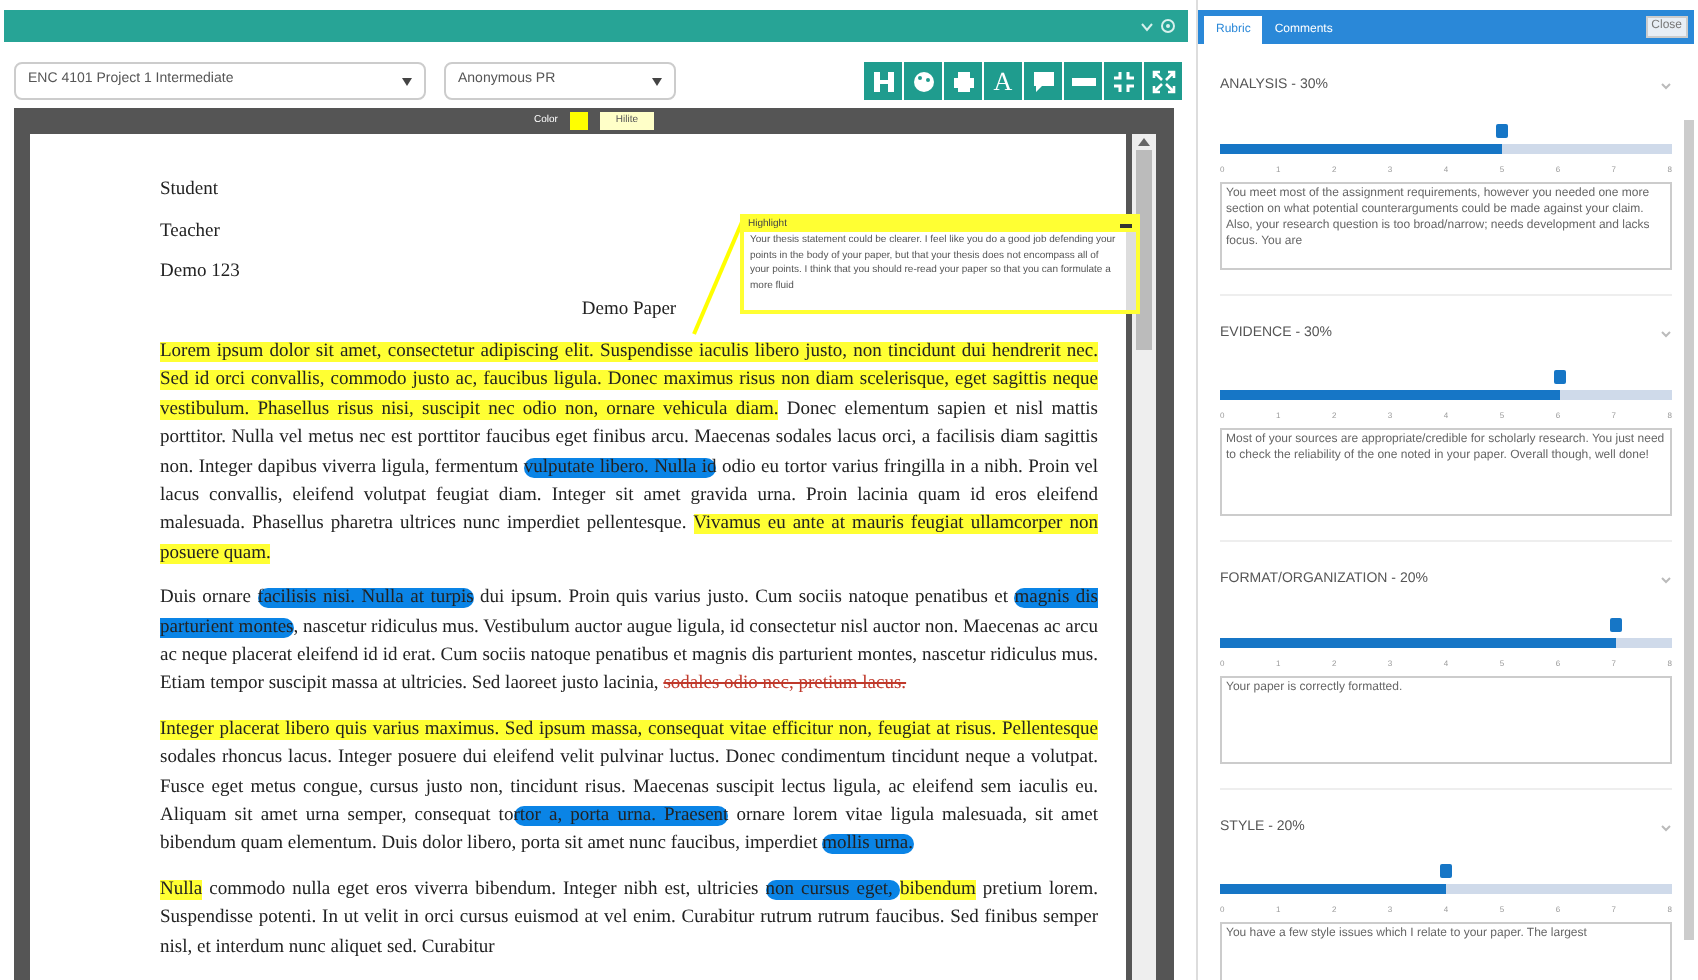  What do you see at coordinates (1446, 225) in the screenshot?
I see `comment-field` at bounding box center [1446, 225].